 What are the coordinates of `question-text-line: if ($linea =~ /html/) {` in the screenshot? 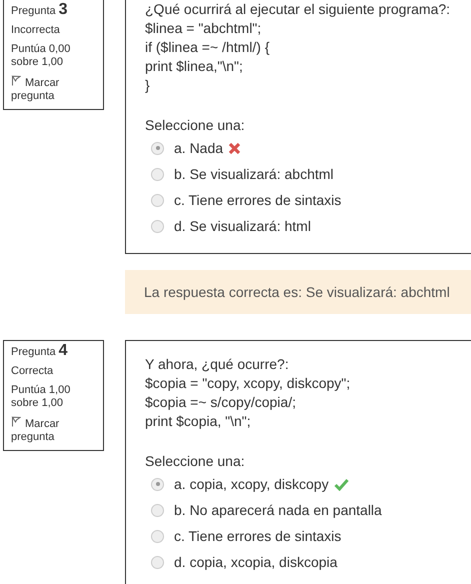 It's located at (208, 47).